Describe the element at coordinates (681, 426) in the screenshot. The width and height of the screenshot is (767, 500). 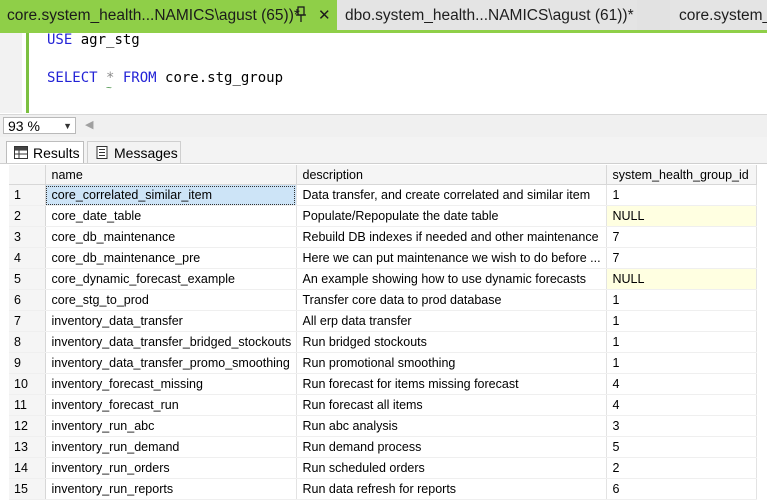
I see `id-cell: 3` at that location.